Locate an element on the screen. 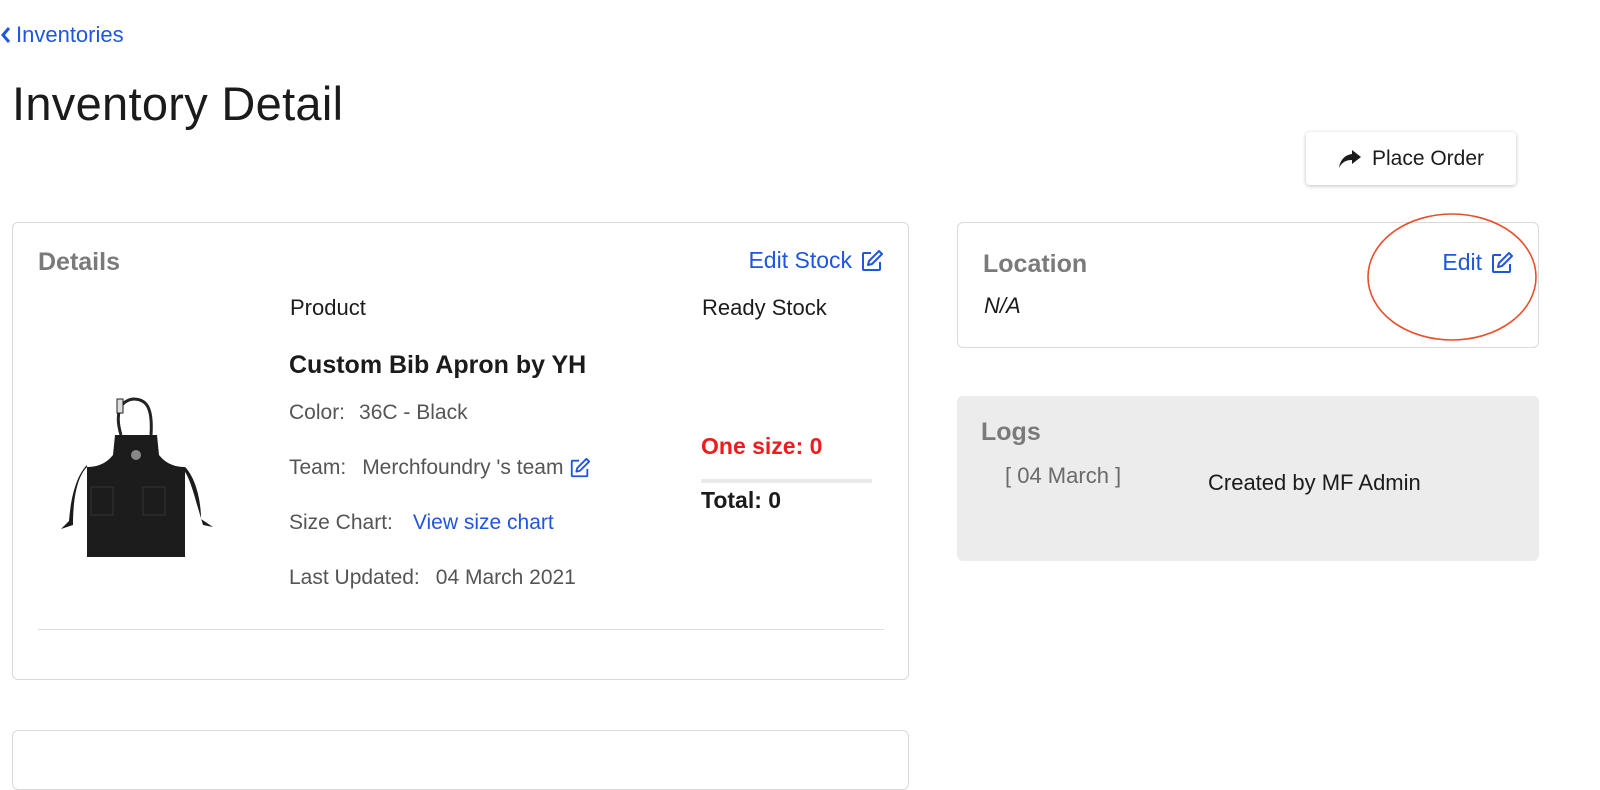 This screenshot has width=1600, height=790. size-chart-row: Size Chart: View size chart is located at coordinates (421, 523).